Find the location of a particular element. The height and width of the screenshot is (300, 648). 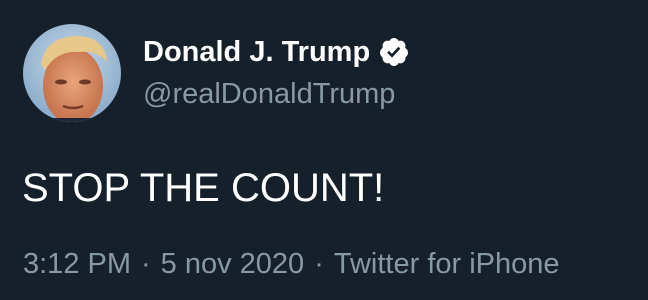

author-display-name: Donald J. Trump is located at coordinates (256, 52).